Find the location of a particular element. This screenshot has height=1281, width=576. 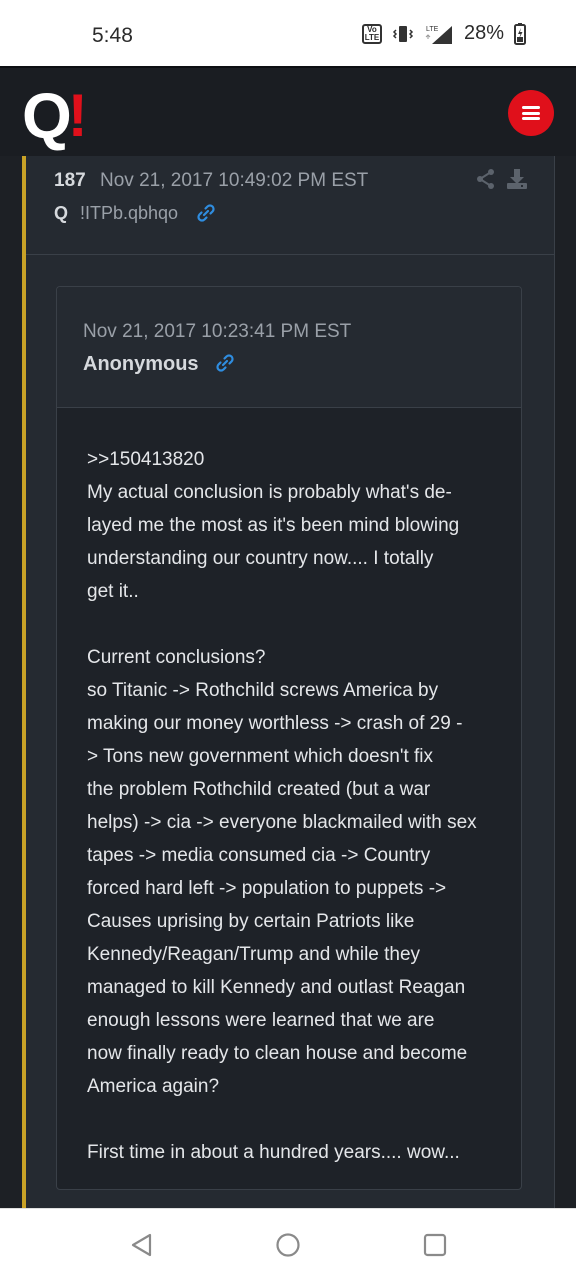

post-tripcode: !ITPb.qbhqo is located at coordinates (129, 213).